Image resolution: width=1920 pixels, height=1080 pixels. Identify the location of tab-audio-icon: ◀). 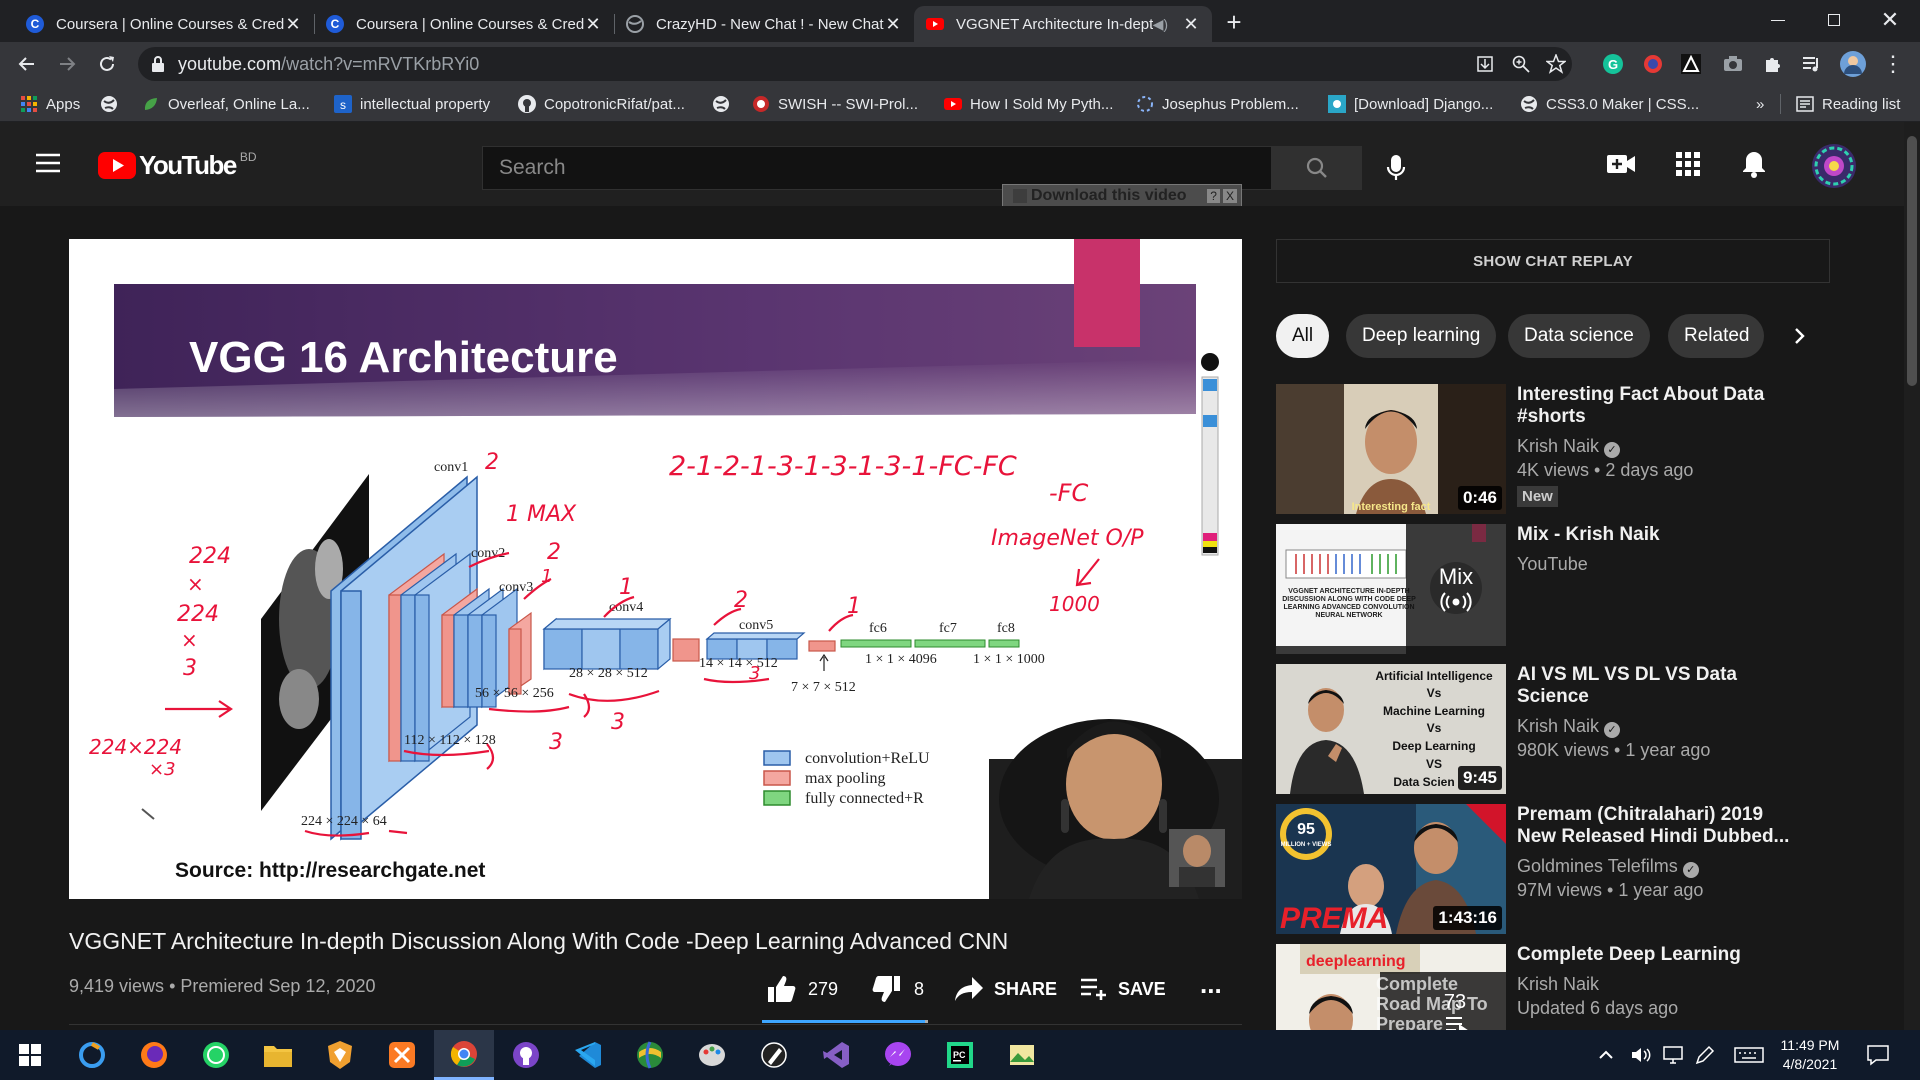
(1160, 24).